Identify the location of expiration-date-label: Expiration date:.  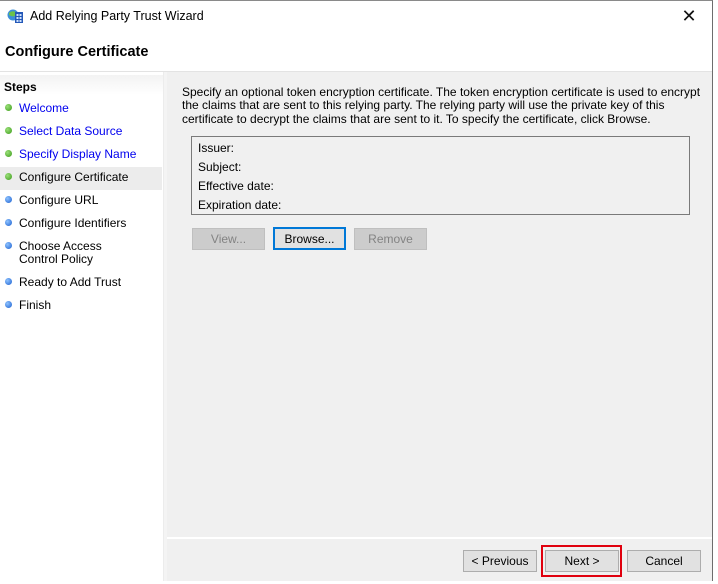
(240, 205).